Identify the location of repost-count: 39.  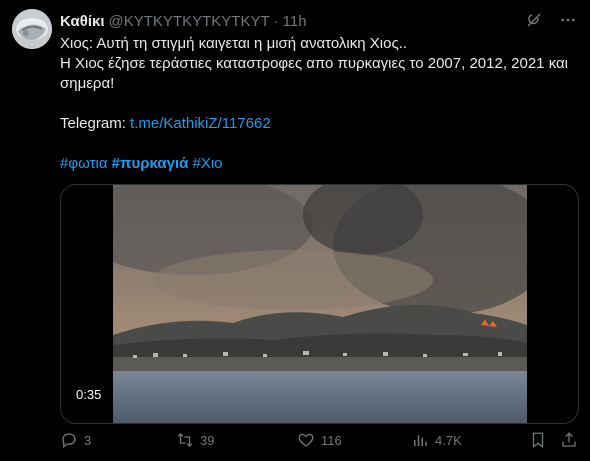
(207, 440).